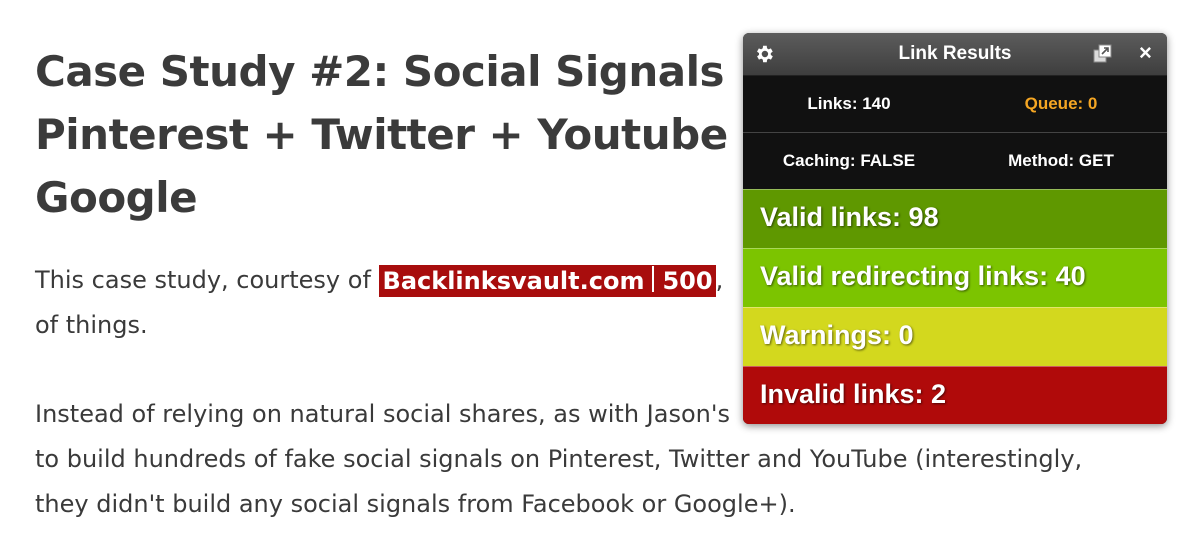 The width and height of the screenshot is (1200, 558). What do you see at coordinates (687, 281) in the screenshot?
I see `badge-count: 500` at bounding box center [687, 281].